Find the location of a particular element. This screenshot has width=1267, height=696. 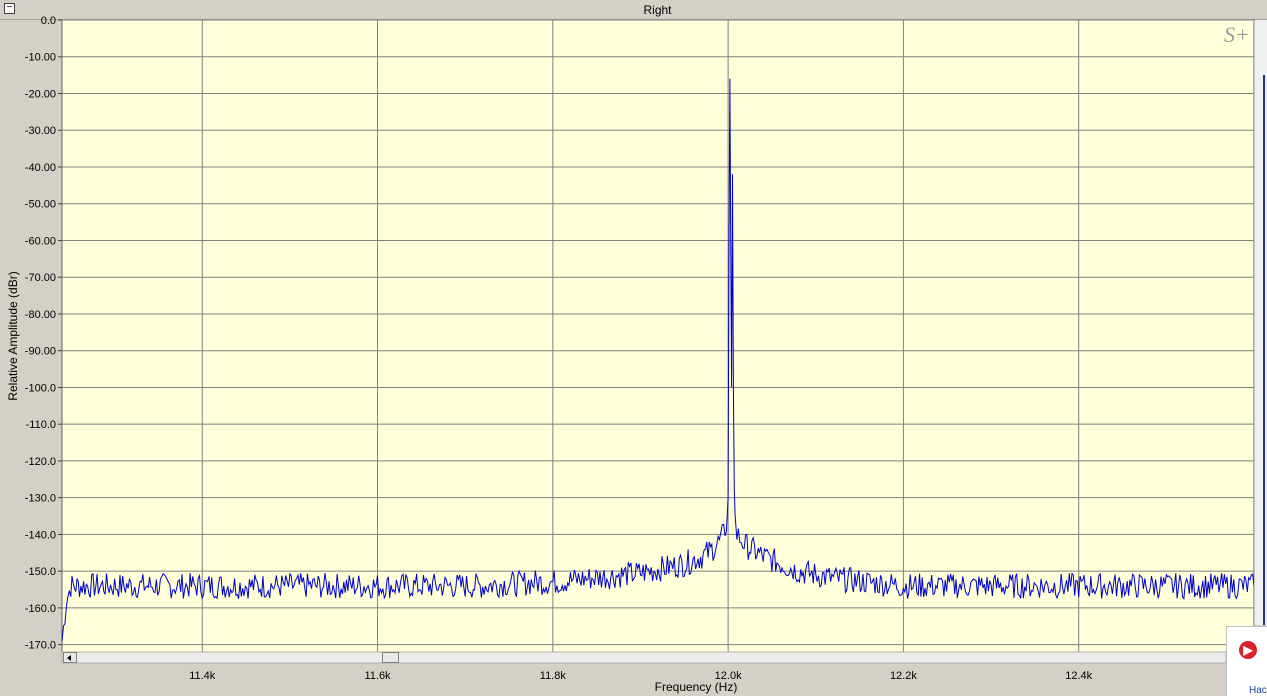

side-panel-widget: ▶ Hac is located at coordinates (1246, 661).